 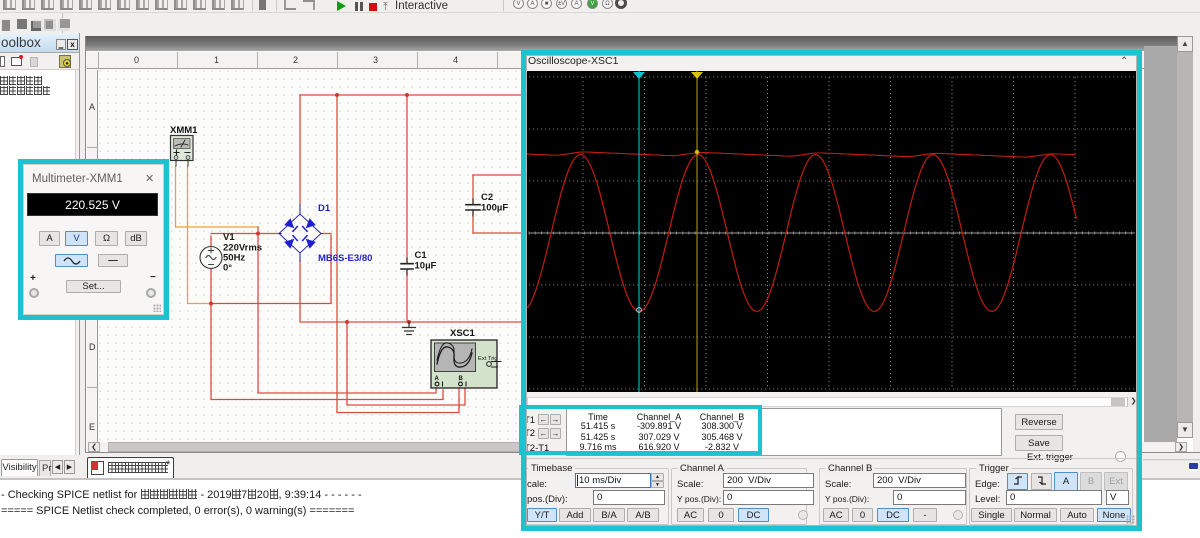 What do you see at coordinates (426, 266) in the screenshot?
I see `svg-text: 10µF` at bounding box center [426, 266].